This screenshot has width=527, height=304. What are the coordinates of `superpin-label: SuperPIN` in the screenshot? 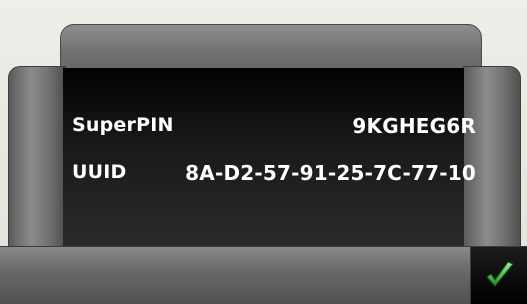 It's located at (123, 125).